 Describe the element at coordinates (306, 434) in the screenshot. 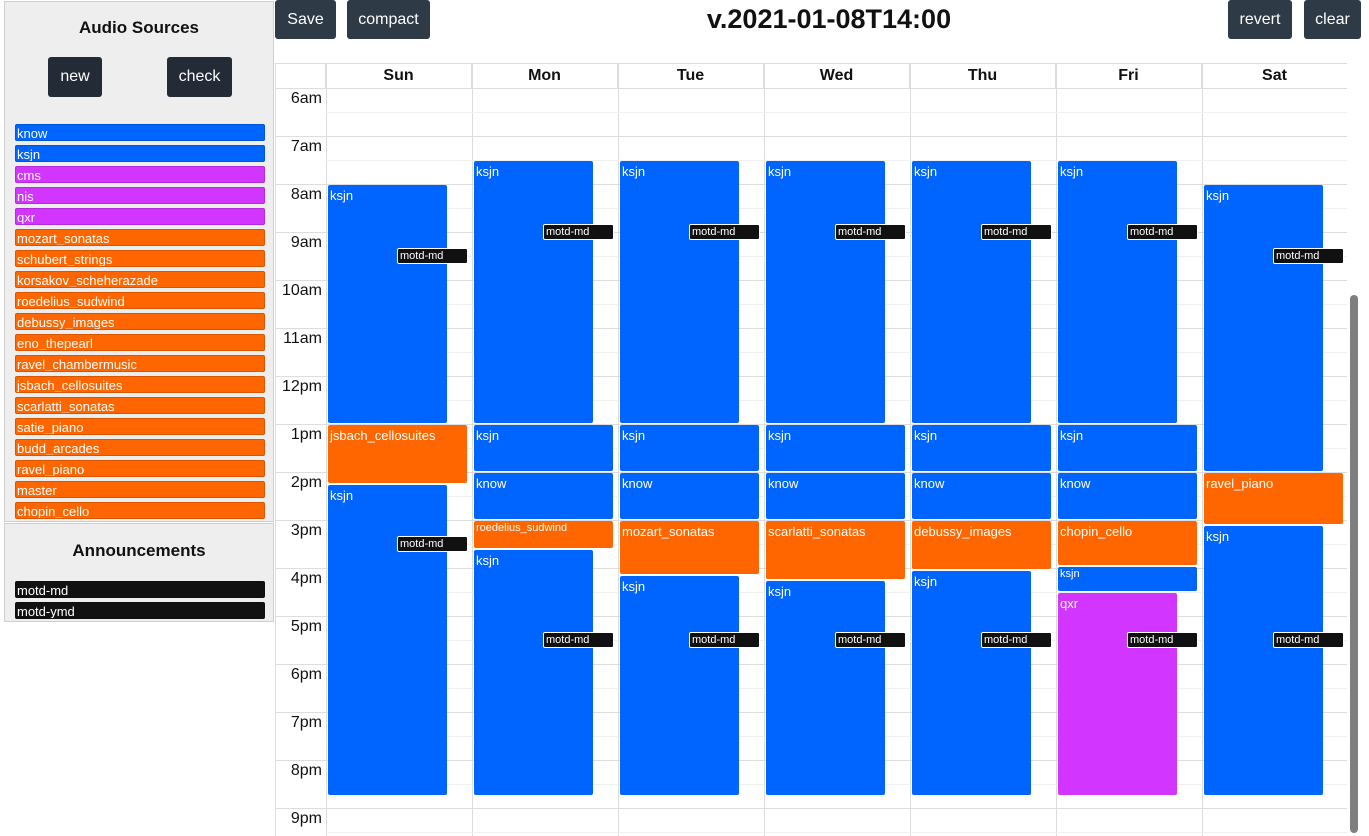

I see `time-label: 1pm` at that location.